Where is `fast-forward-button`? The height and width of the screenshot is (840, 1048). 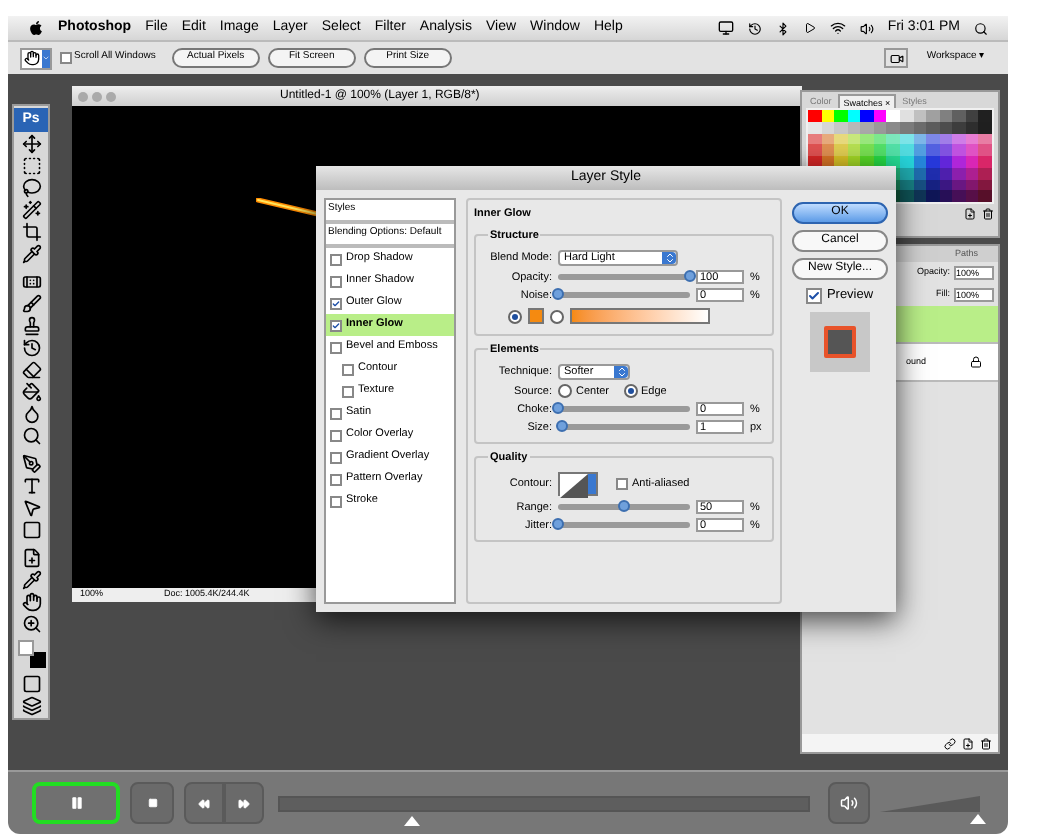 fast-forward-button is located at coordinates (244, 803).